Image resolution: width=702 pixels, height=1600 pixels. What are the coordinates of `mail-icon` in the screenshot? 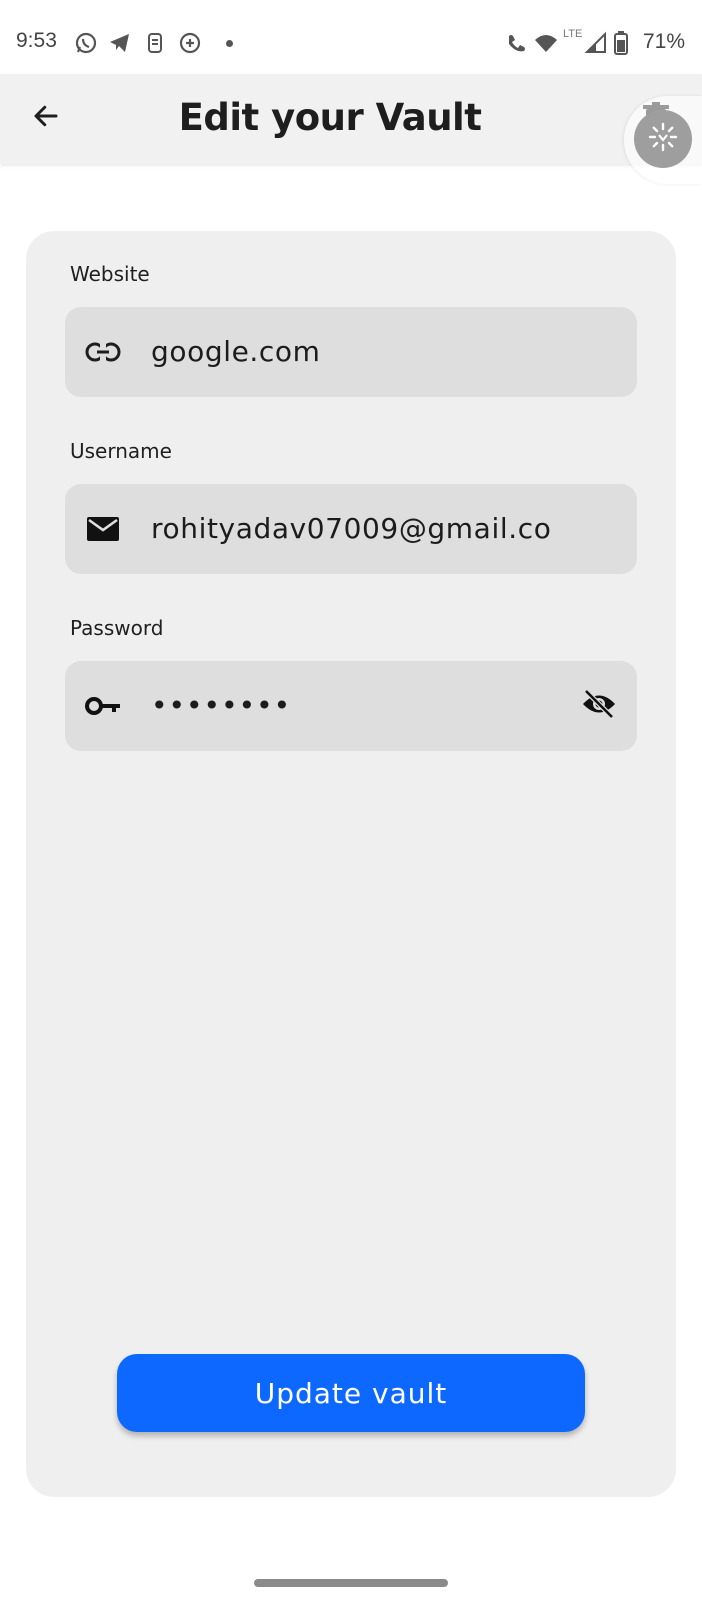 It's located at (103, 529).